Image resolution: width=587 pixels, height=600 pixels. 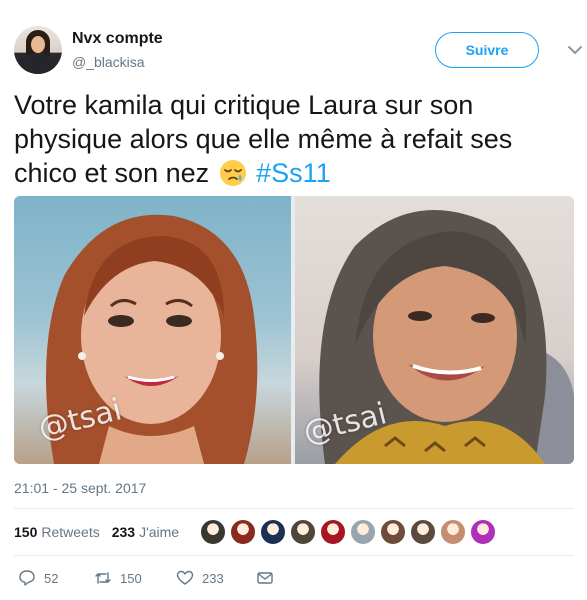 What do you see at coordinates (185, 577) in the screenshot?
I see `heart-icon` at bounding box center [185, 577].